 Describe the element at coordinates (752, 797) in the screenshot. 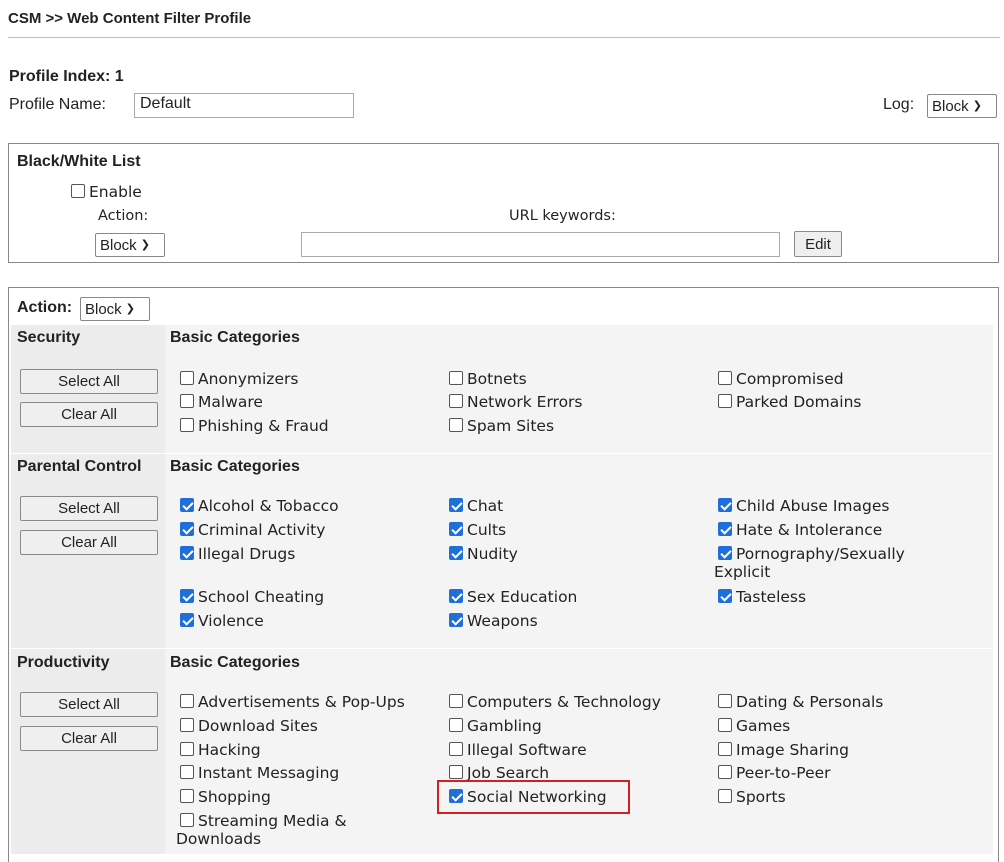

I see `category-sports: Sports` at that location.